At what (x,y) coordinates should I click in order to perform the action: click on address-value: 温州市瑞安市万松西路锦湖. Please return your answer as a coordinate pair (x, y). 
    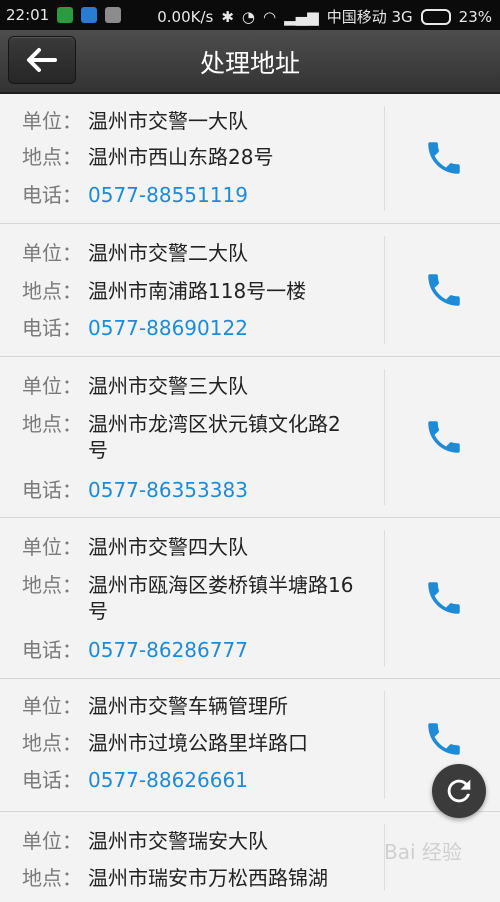
    Looking at the image, I should click on (208, 878).